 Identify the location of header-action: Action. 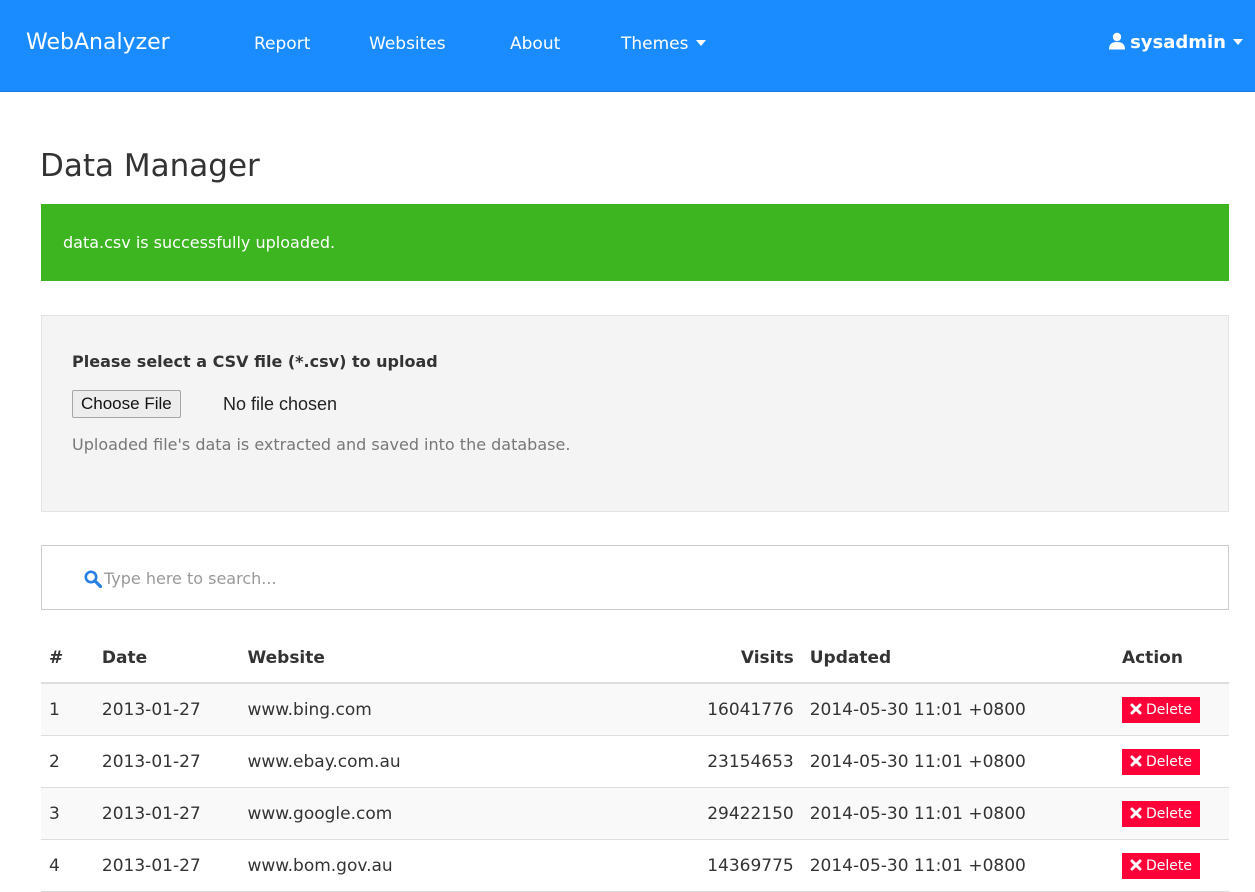
(1171, 659).